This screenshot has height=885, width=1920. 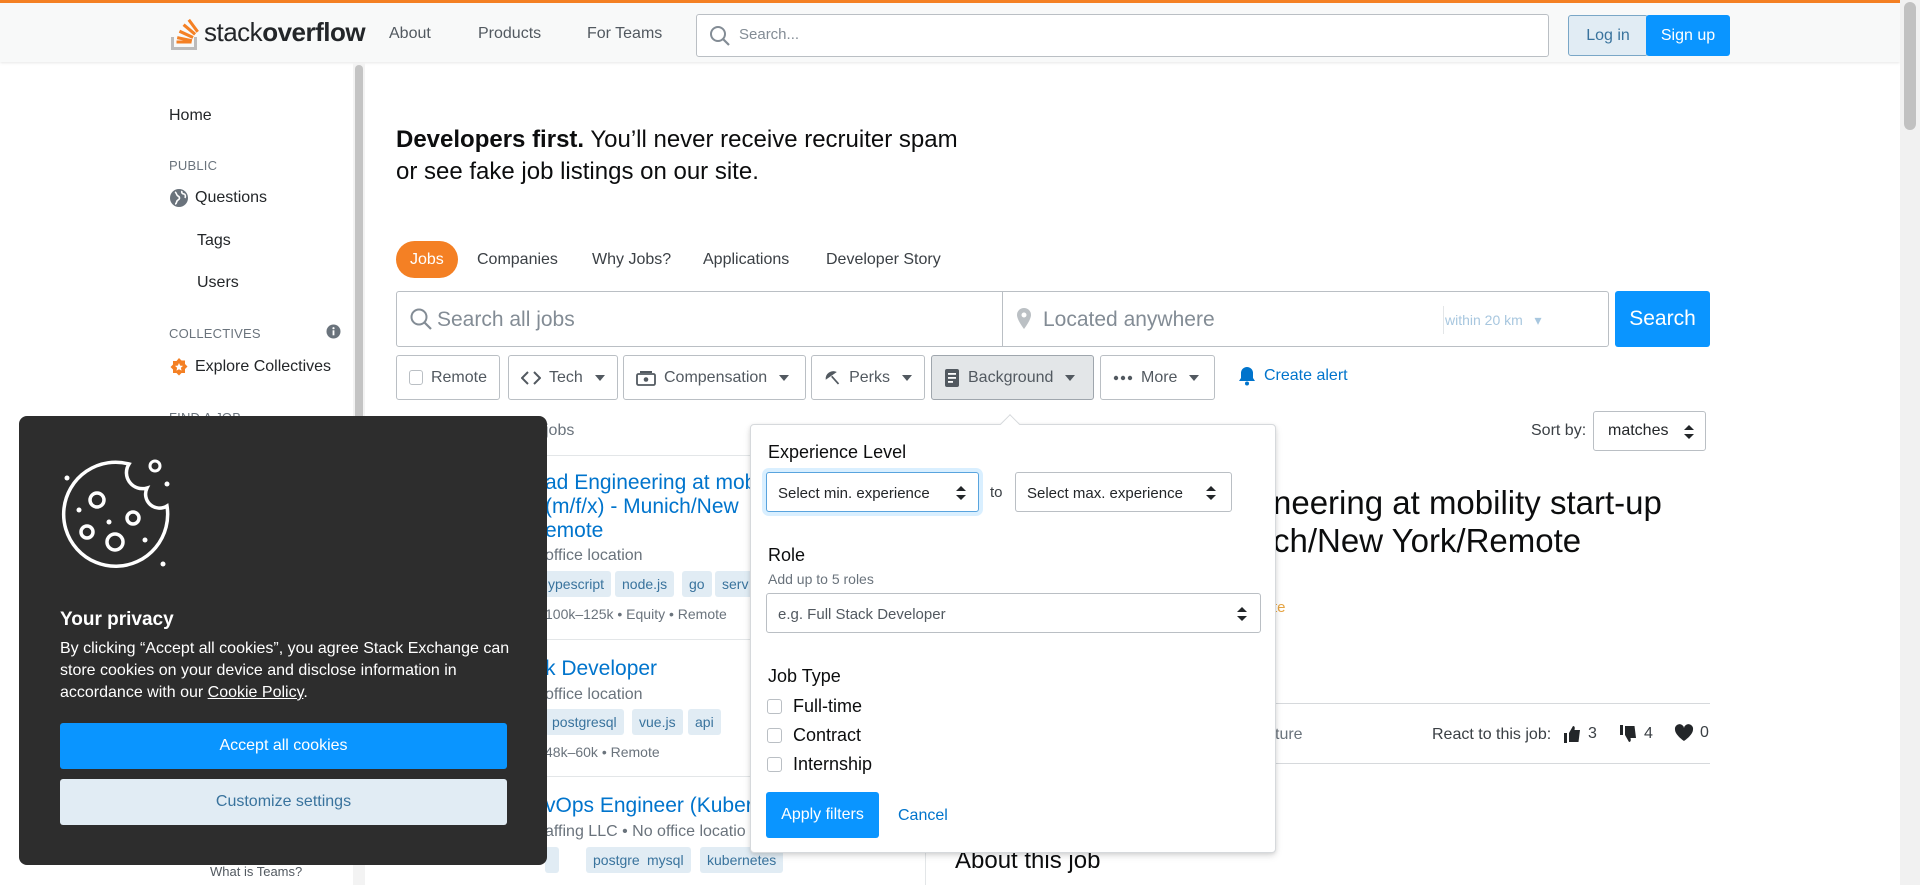 I want to click on job-title-line: ad Engineering at mob, so click(x=650, y=483).